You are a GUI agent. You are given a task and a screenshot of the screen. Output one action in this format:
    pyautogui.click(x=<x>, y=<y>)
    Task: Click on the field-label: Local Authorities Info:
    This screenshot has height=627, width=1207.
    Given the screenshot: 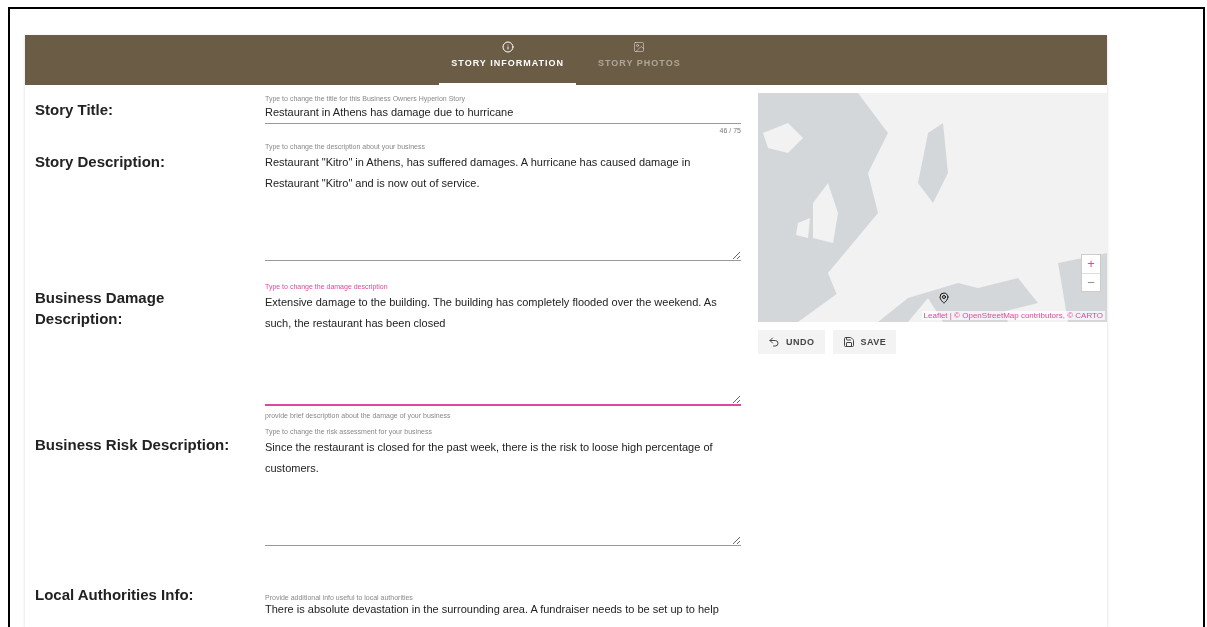 What is the action you would take?
    pyautogui.click(x=115, y=595)
    